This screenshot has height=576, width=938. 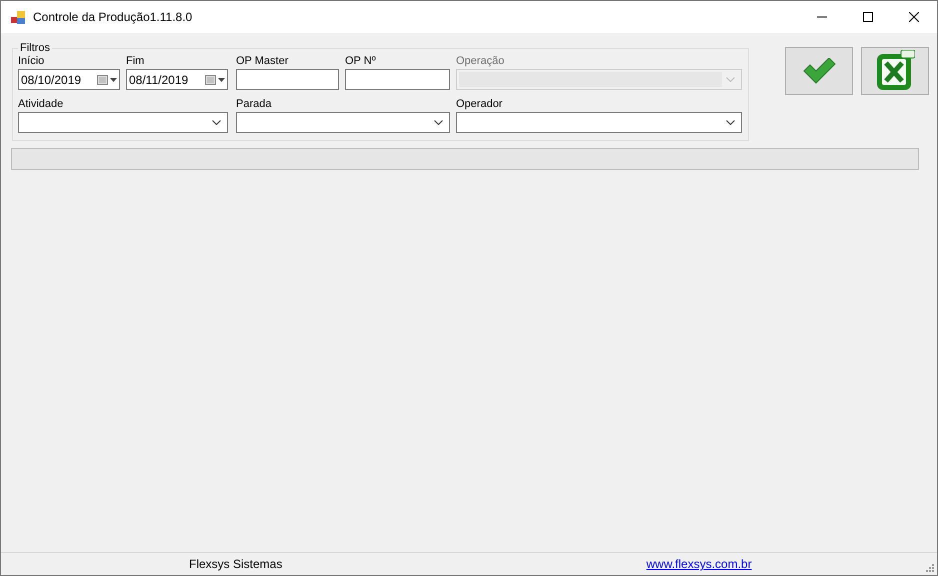 What do you see at coordinates (112, 17) in the screenshot?
I see `window-title: Controle da Produção1.11.8.0` at bounding box center [112, 17].